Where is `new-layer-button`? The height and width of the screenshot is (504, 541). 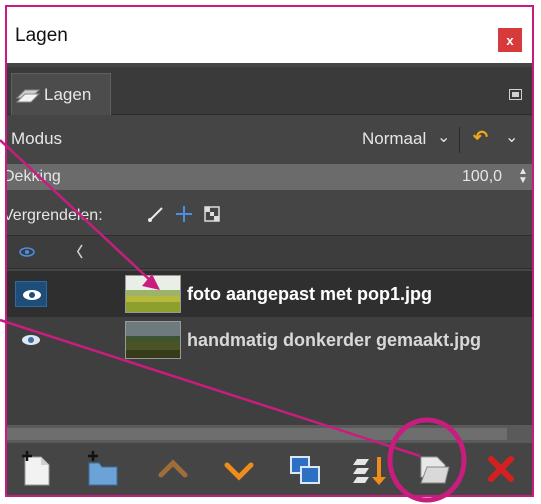 new-layer-button is located at coordinates (37, 469).